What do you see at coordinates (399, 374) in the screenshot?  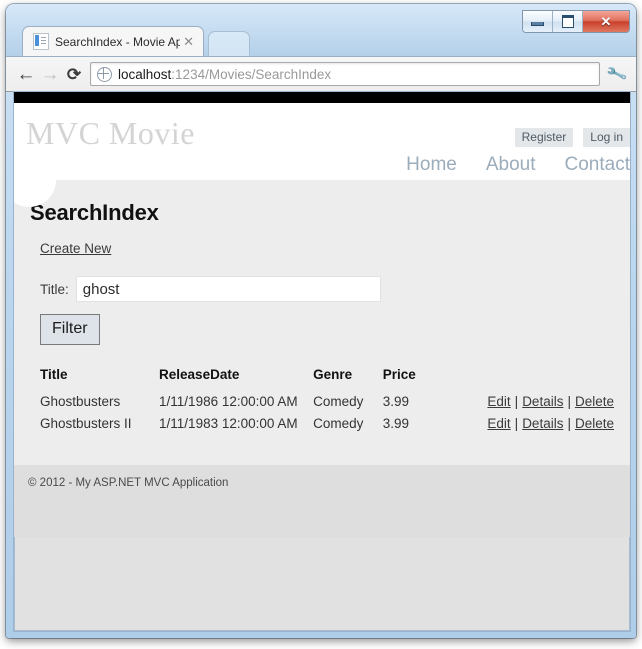 I see `column-header-price: Price` at bounding box center [399, 374].